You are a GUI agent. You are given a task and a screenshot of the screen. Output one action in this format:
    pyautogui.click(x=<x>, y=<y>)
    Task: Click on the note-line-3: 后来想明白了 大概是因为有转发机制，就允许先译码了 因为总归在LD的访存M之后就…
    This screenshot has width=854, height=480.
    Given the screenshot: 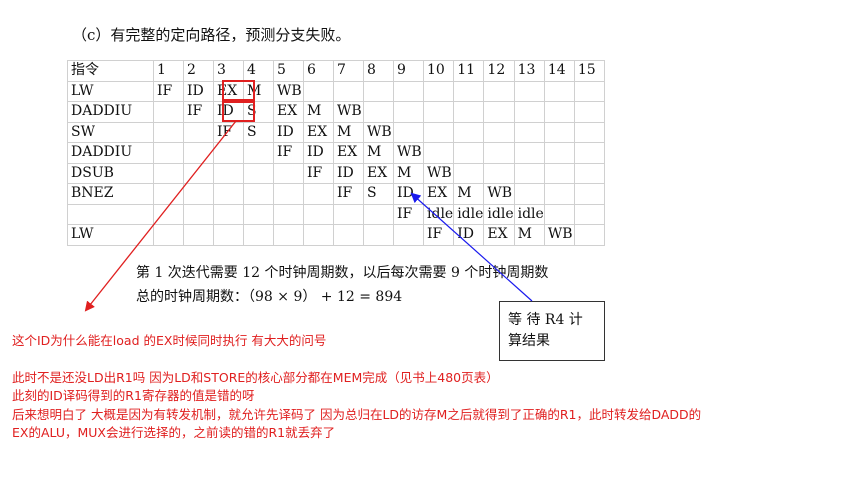 What is the action you would take?
    pyautogui.click(x=357, y=414)
    